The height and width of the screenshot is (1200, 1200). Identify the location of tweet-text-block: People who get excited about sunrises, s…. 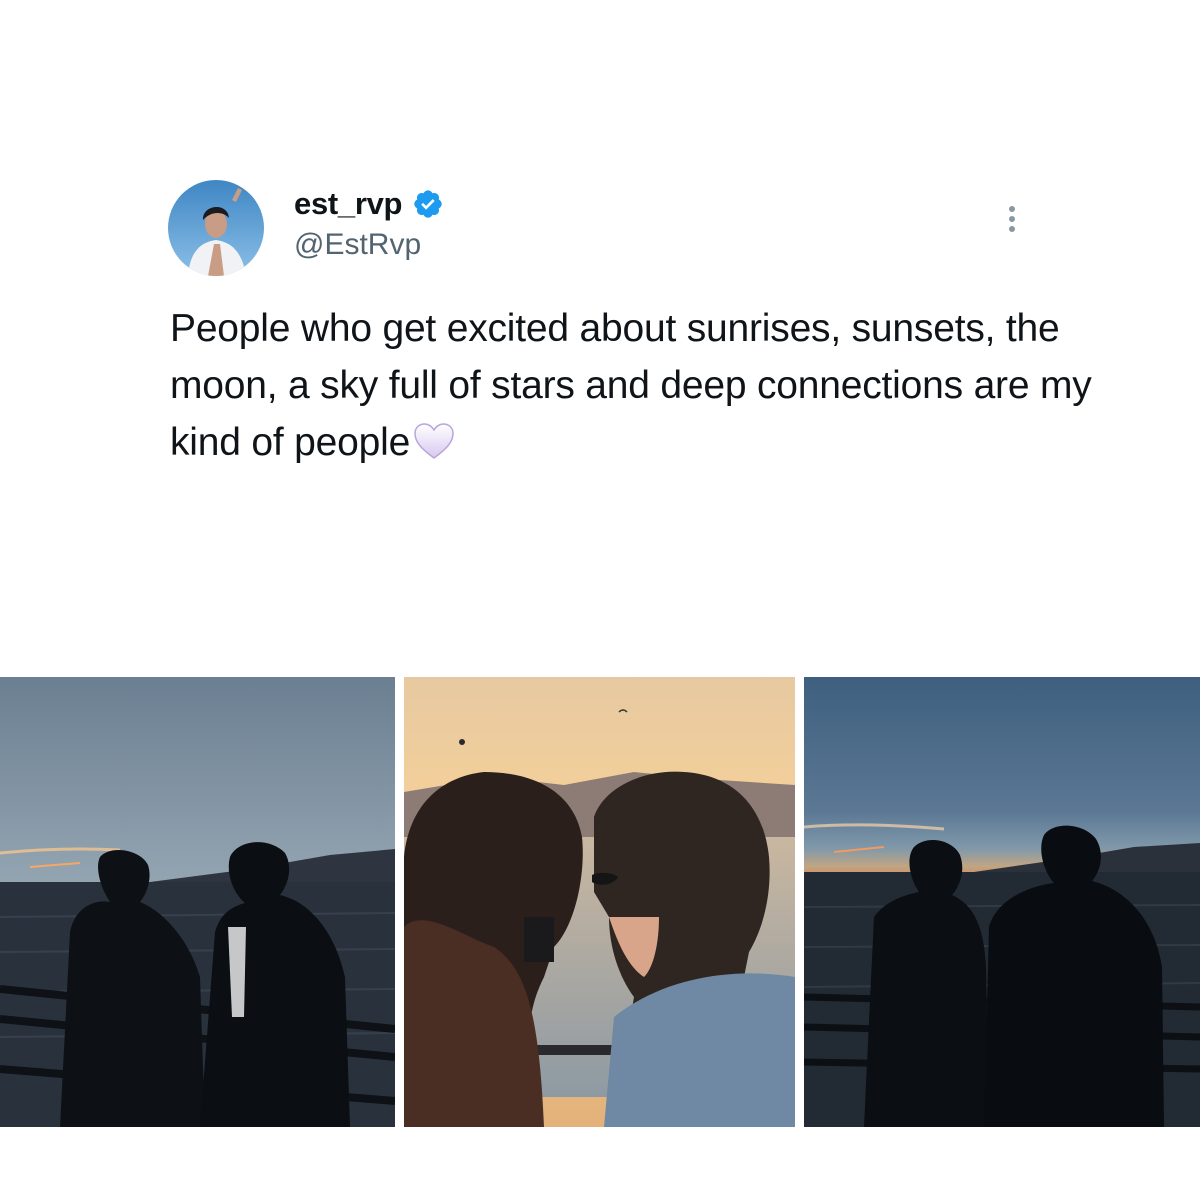
(640, 388).